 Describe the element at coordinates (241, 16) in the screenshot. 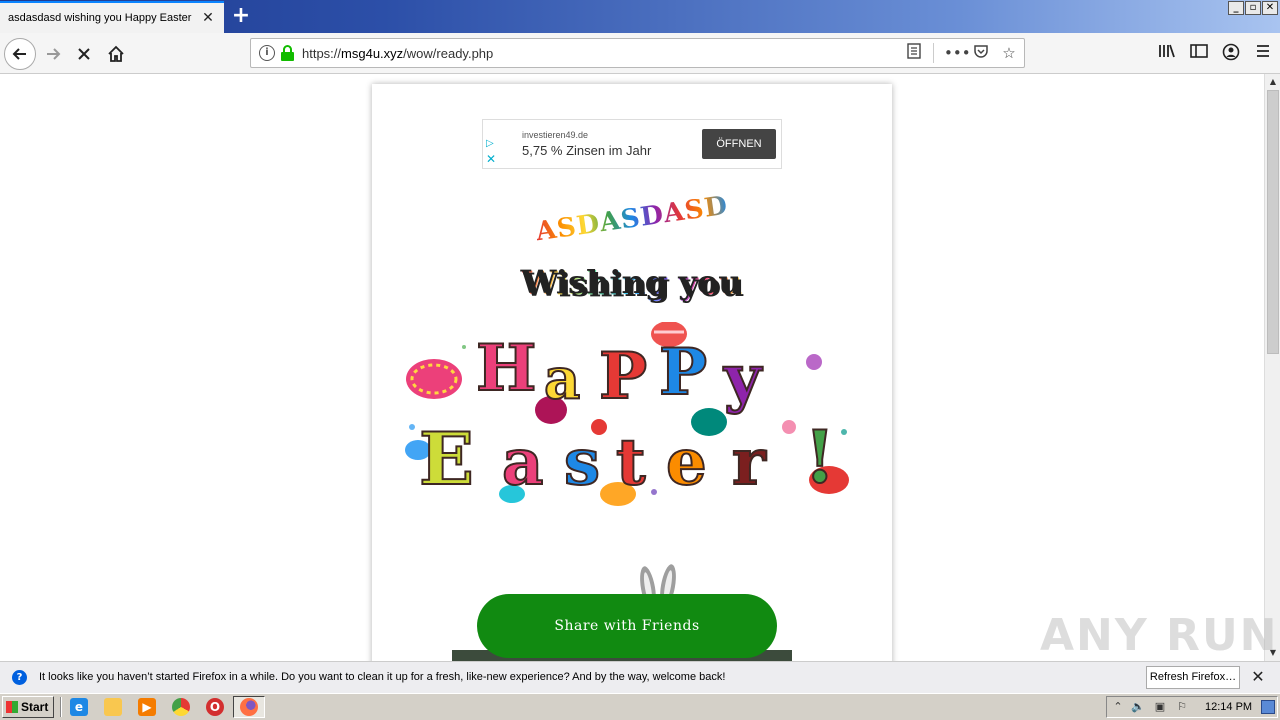

I see `new-tab-button: +` at that location.